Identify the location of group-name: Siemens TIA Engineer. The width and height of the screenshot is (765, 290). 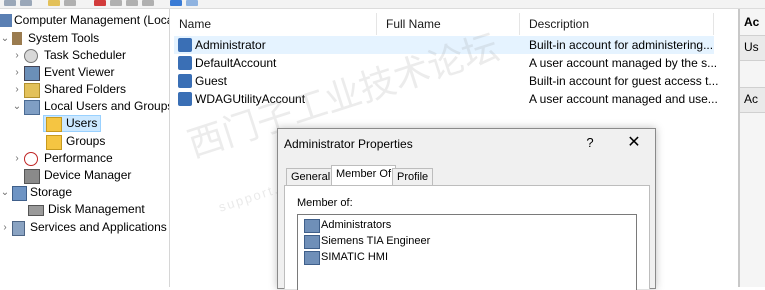
(376, 241).